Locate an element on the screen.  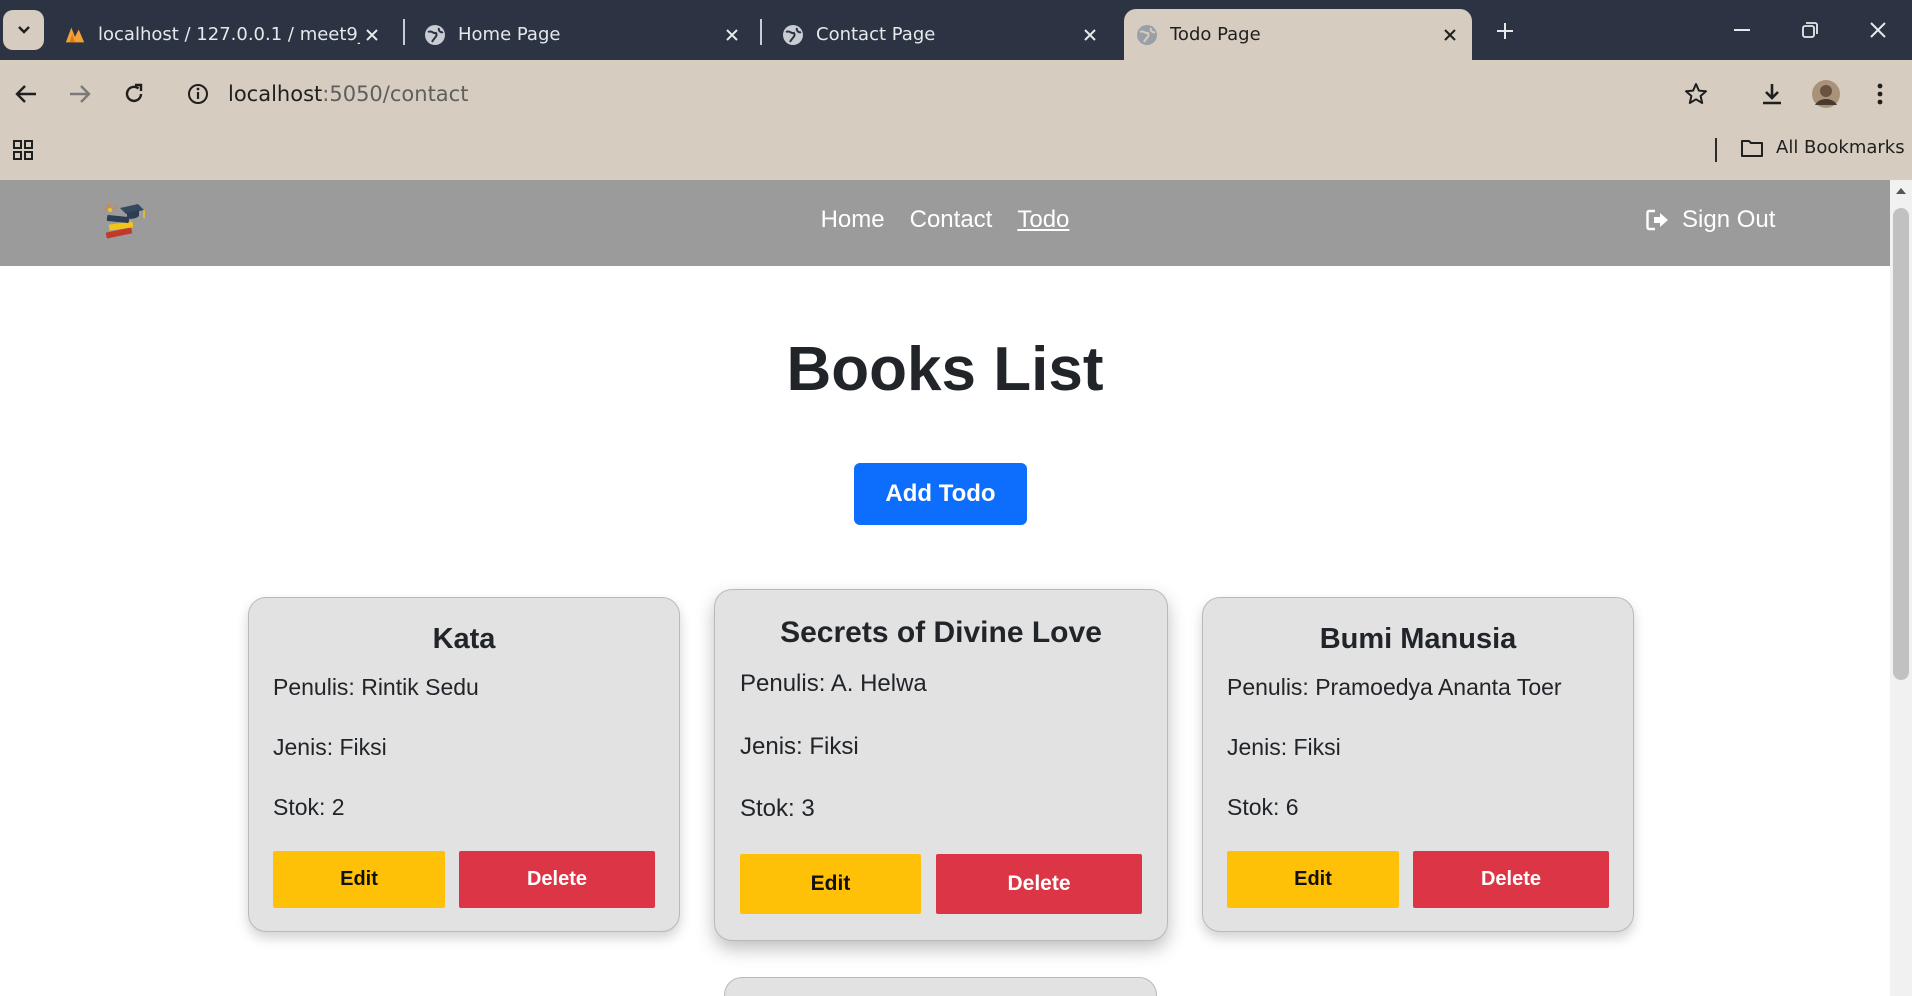
tab-title: Todo Page is located at coordinates (1215, 34).